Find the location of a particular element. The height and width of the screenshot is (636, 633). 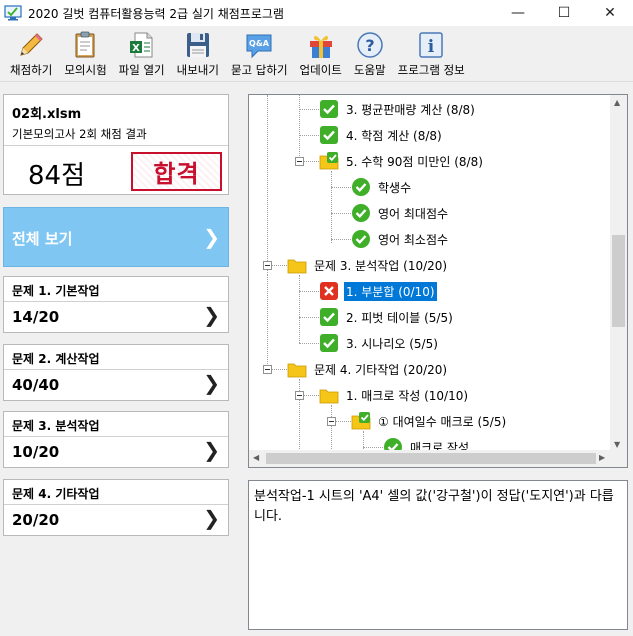

file-summary-card: 02회.xlsm 기본모의고사 2회 채점 결과 84점 합격 is located at coordinates (116, 144).